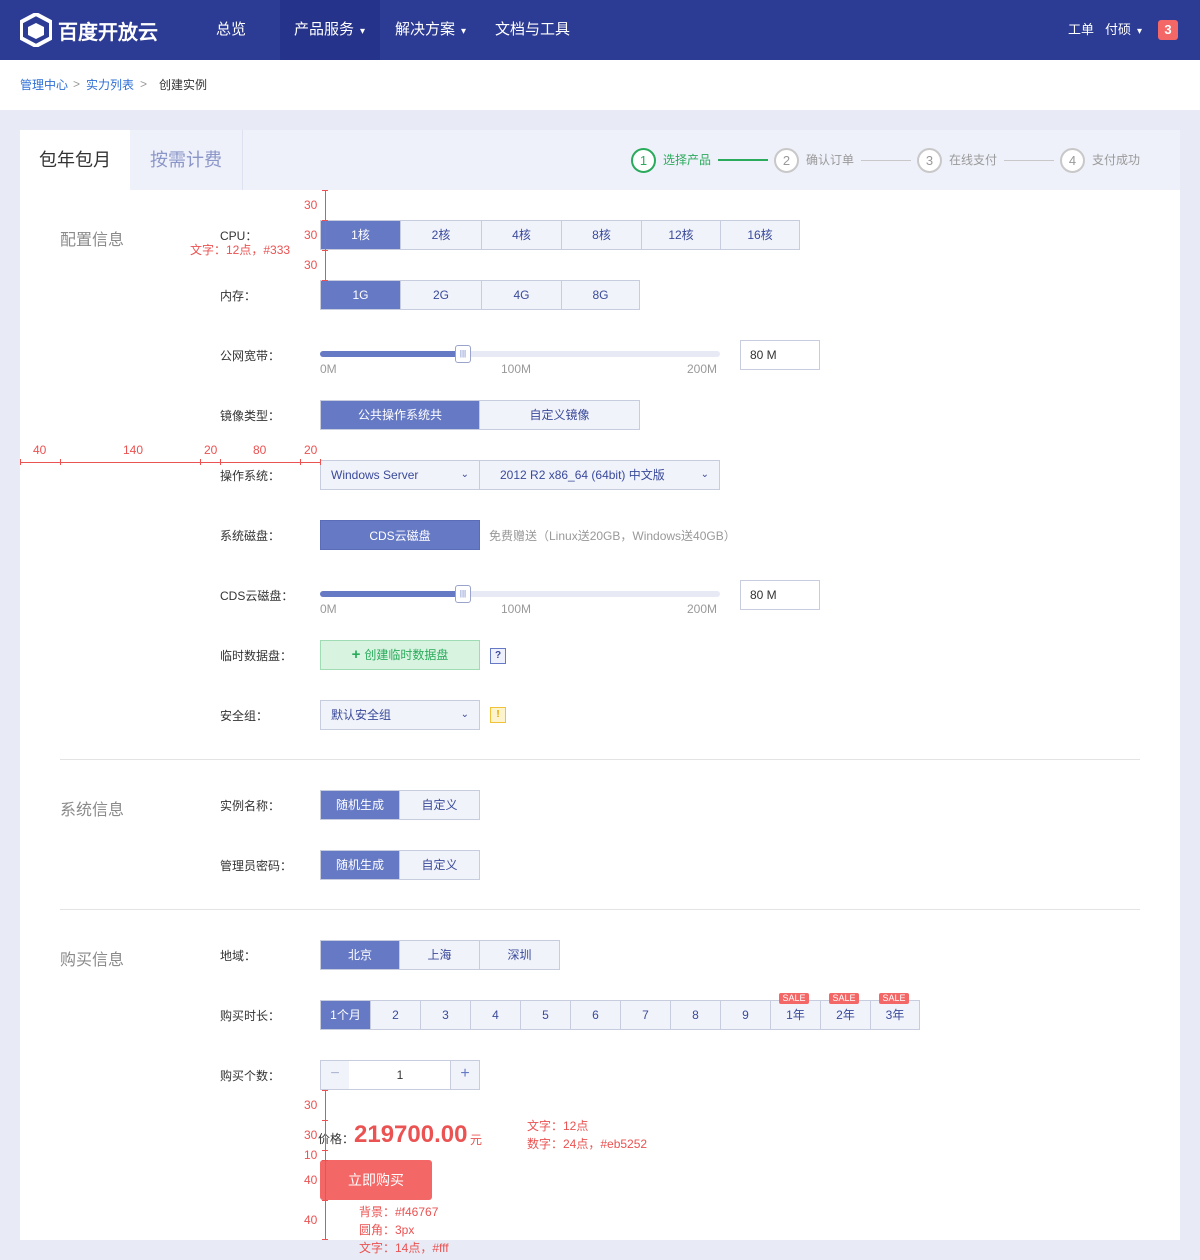 This screenshot has height=1260, width=1200. I want to click on instance-name-random: 随机生成, so click(360, 805).